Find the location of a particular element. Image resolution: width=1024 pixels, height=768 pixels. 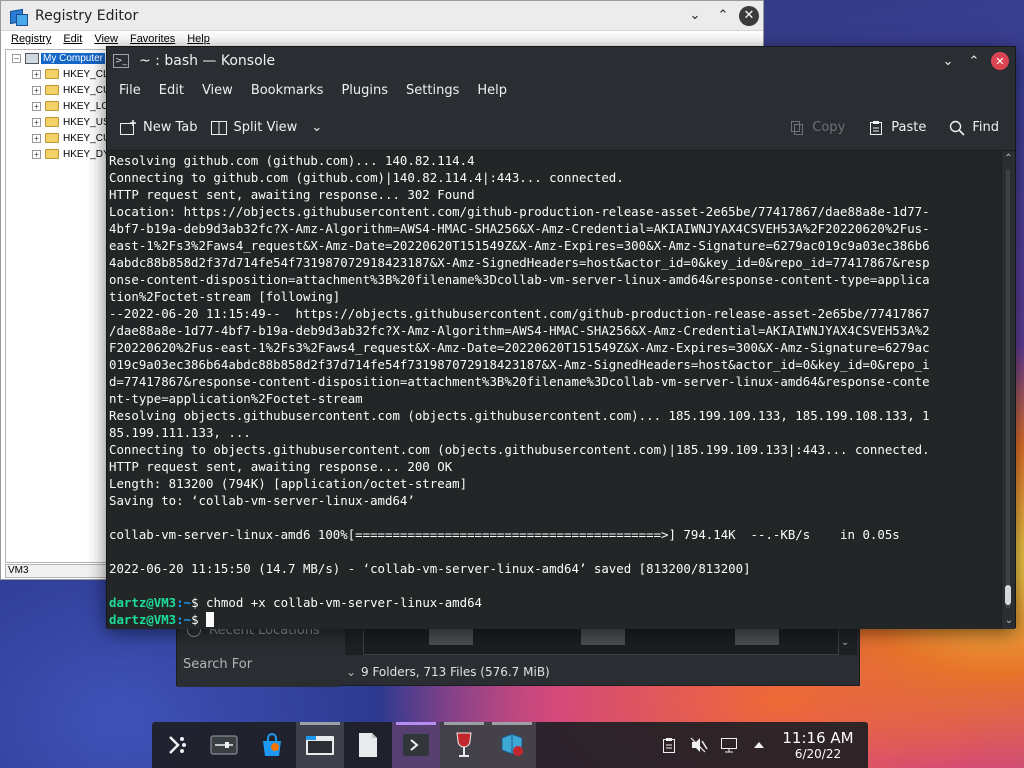

system-settings-task is located at coordinates (224, 745).